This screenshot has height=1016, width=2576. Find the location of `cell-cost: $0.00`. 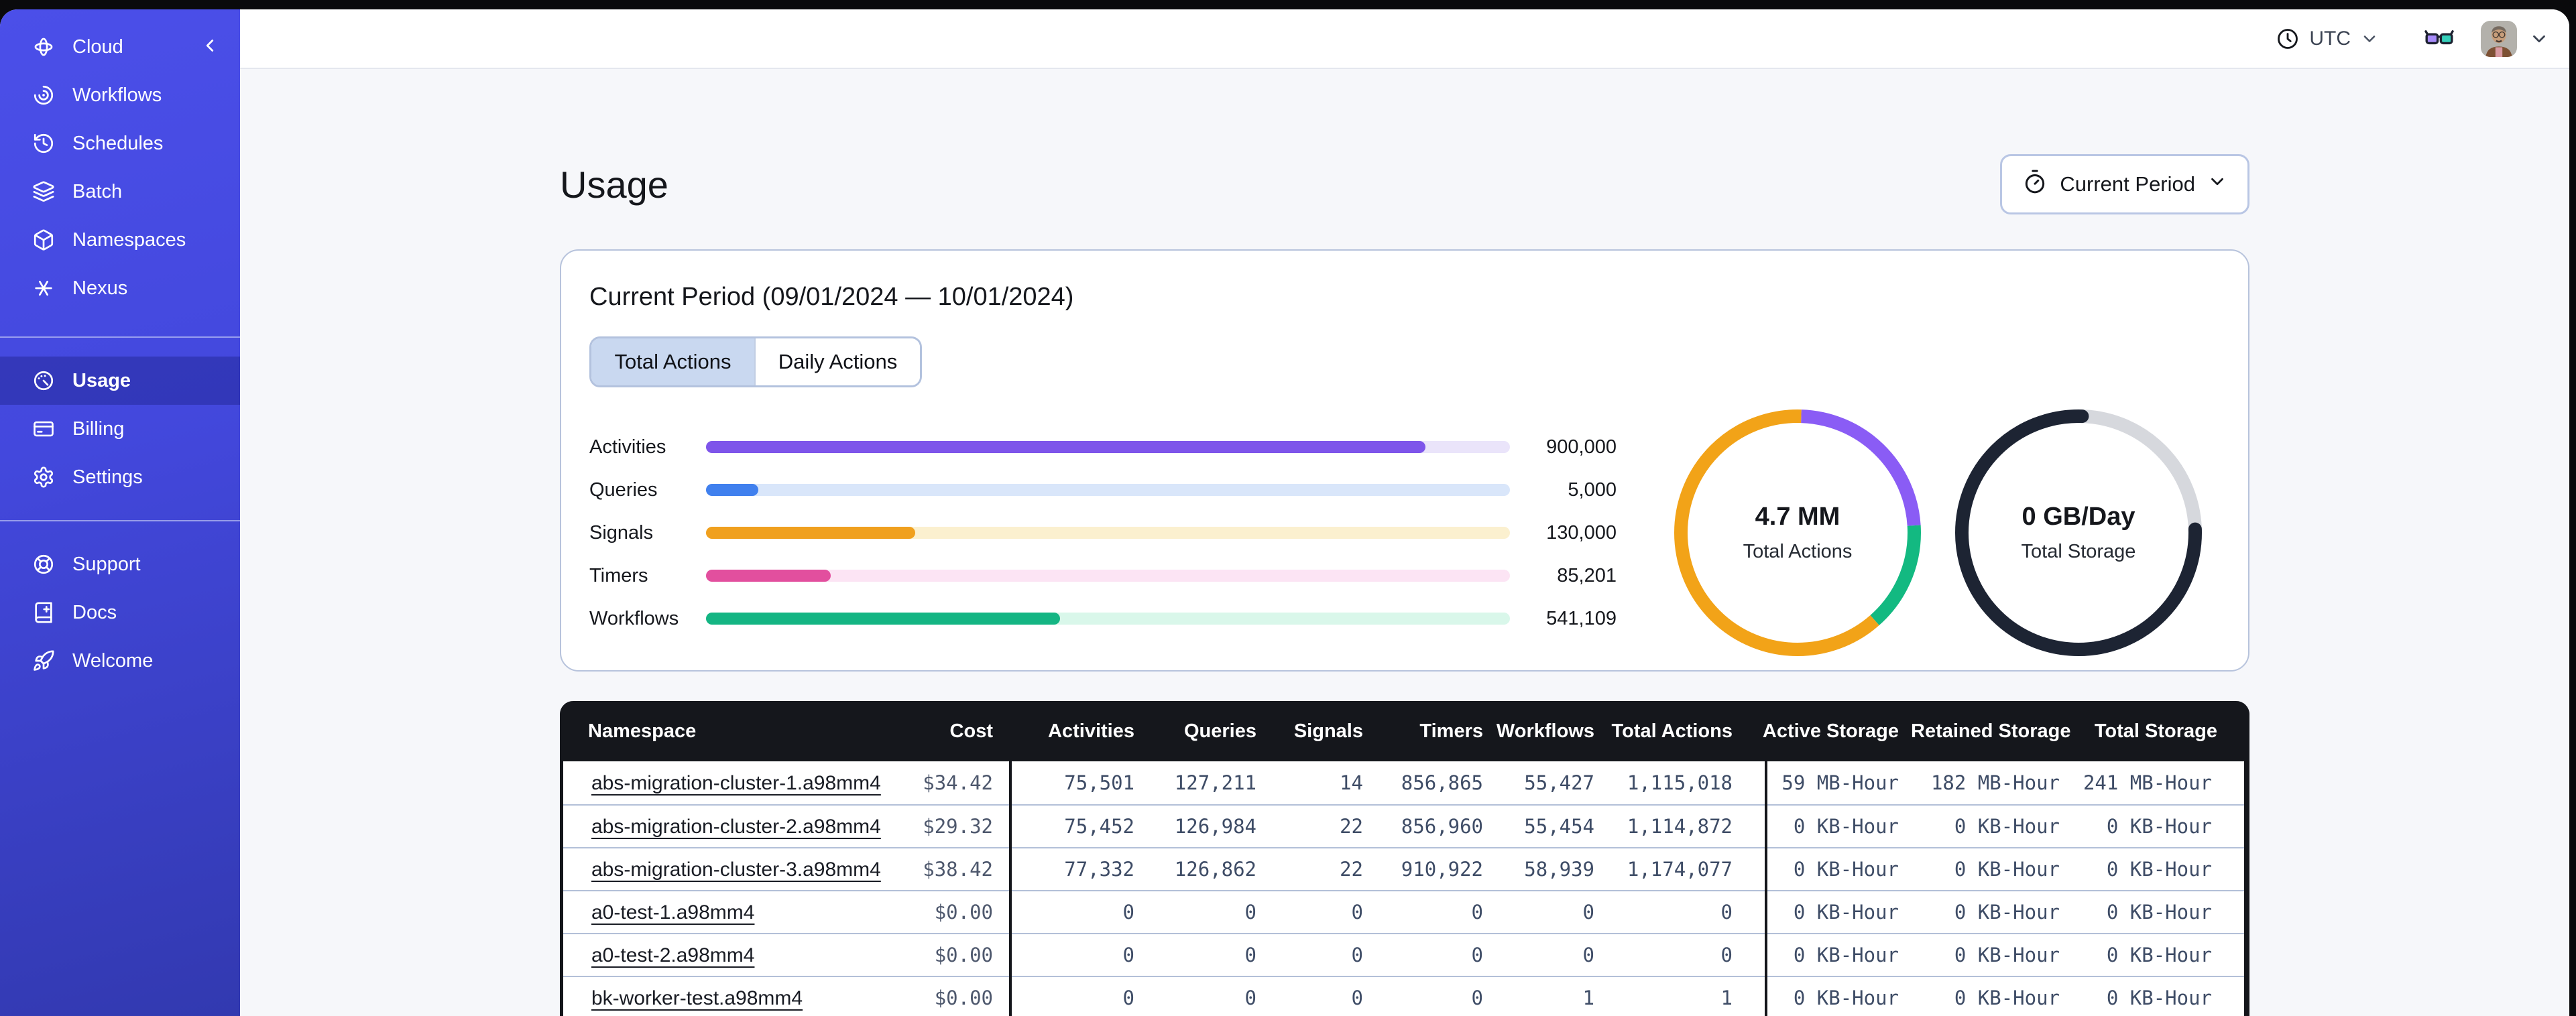

cell-cost: $0.00 is located at coordinates (963, 912).